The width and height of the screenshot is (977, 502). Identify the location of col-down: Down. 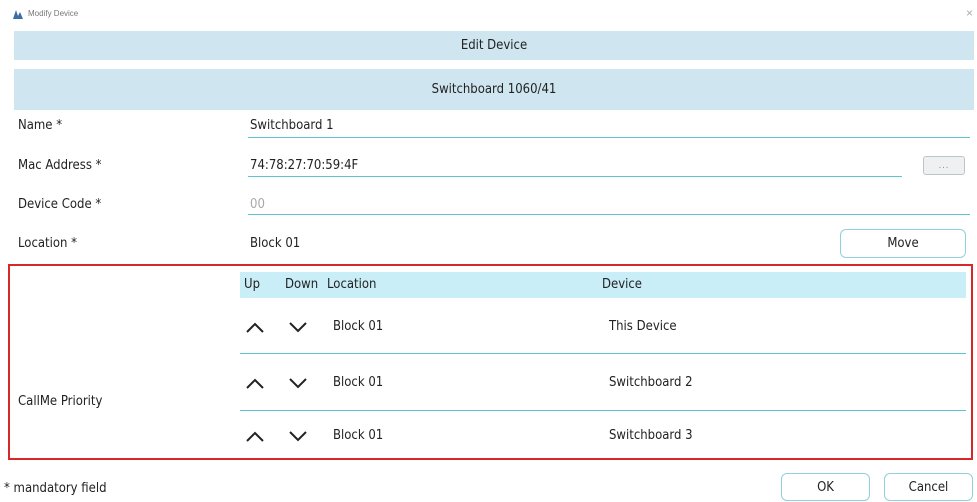
(302, 284).